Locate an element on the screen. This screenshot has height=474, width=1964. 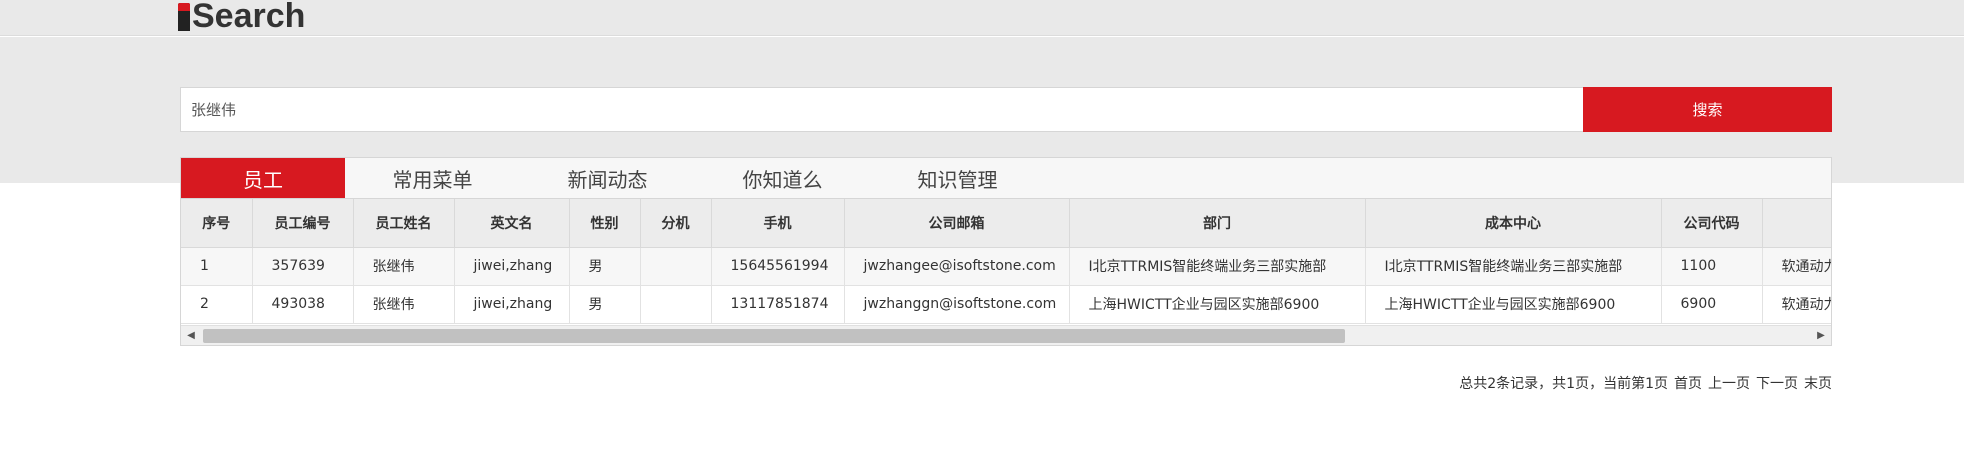
column-header: 公司代码 is located at coordinates (1712, 223).